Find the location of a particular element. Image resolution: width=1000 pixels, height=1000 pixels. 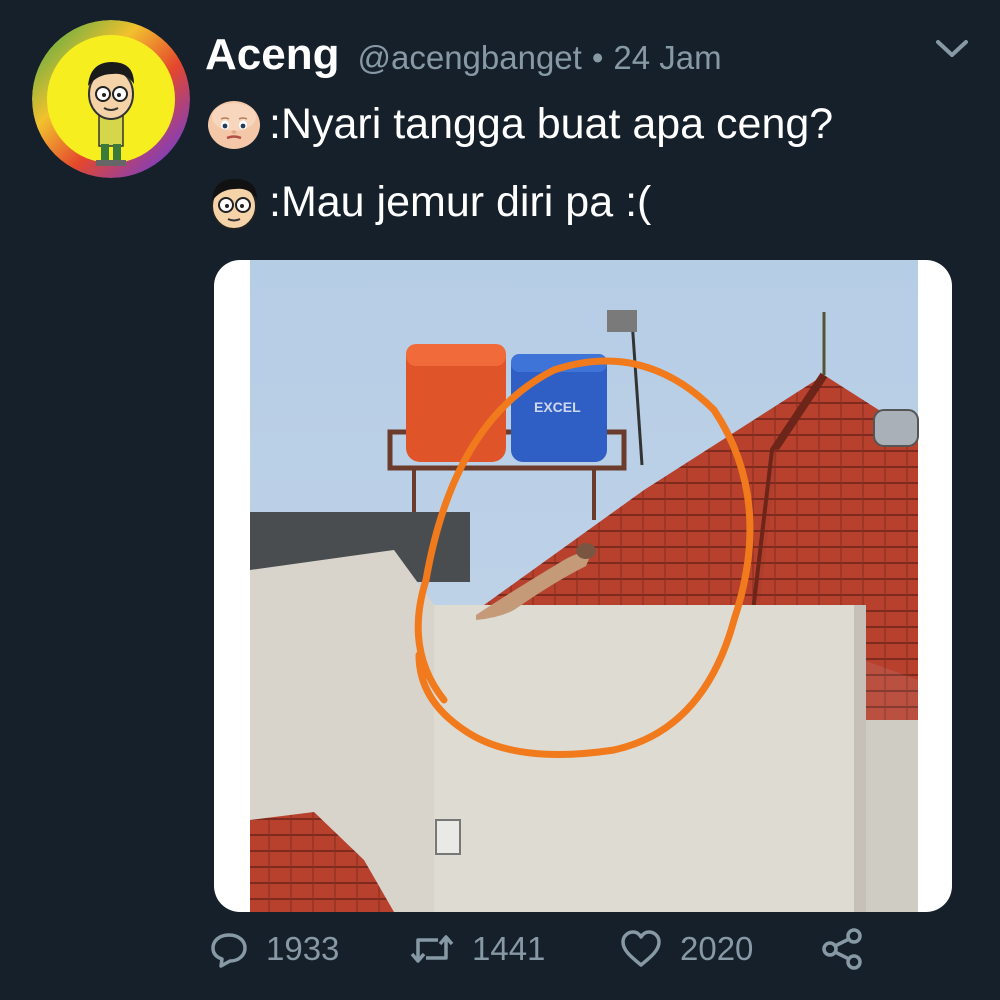

reply-button: 1933 is located at coordinates (273, 949).